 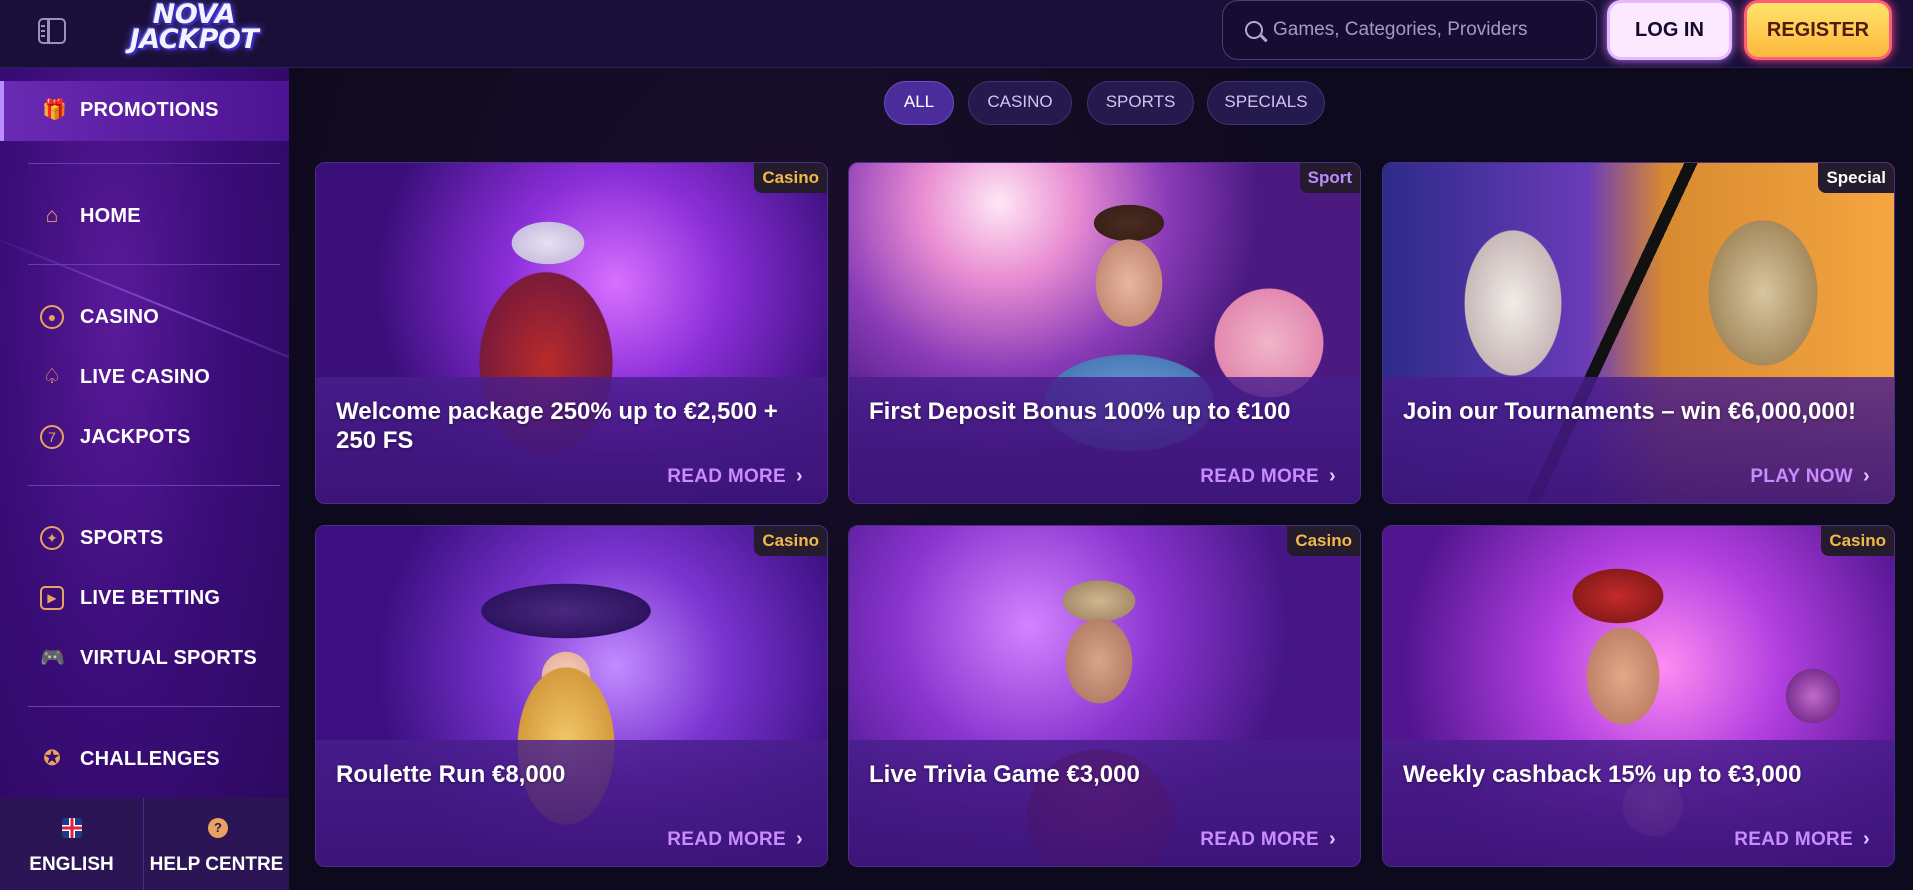 I want to click on sidebar-item-virtual-sports: 🎮 VIRTUAL SPORTS, so click(x=144, y=658).